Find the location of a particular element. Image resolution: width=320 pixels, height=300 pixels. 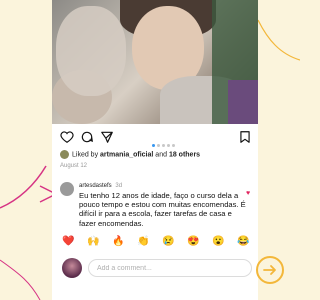

emoji-clap: 👏 is located at coordinates (143, 241).